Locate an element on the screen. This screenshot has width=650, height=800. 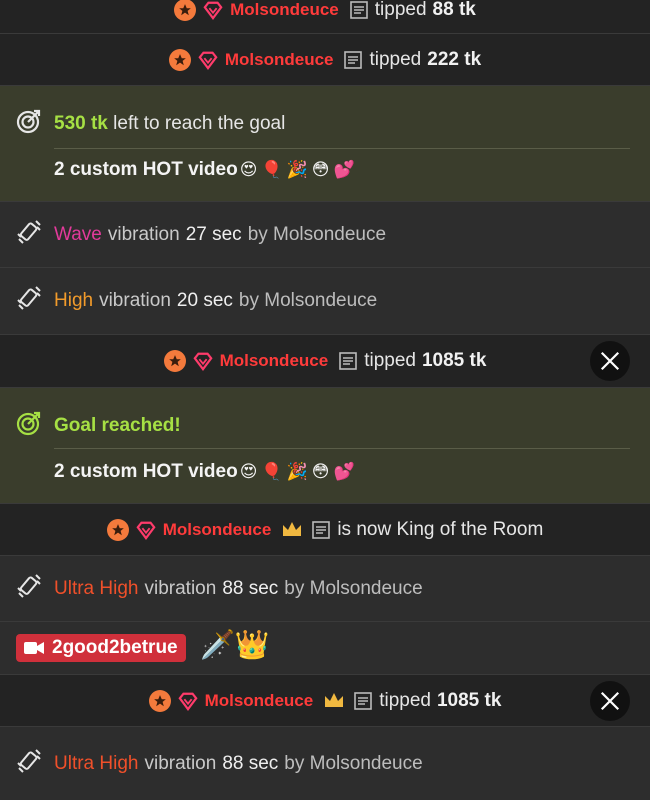
goal-status-line: 530 tk left to reach the goal is located at coordinates (150, 124).